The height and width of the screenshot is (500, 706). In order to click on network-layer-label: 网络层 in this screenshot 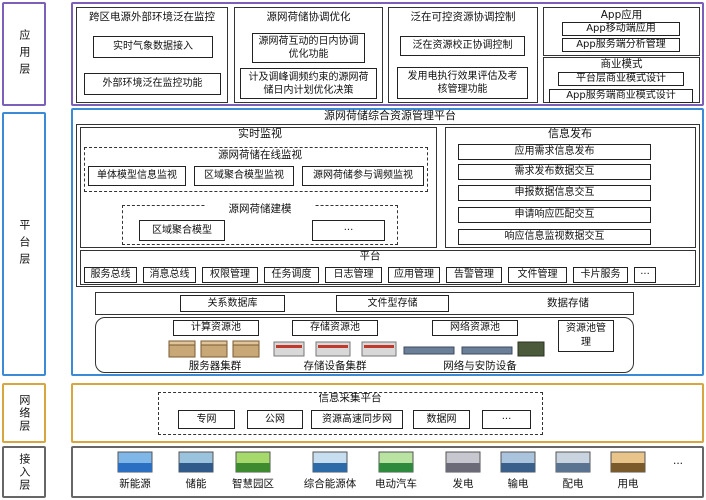, I will do `click(24, 413)`.